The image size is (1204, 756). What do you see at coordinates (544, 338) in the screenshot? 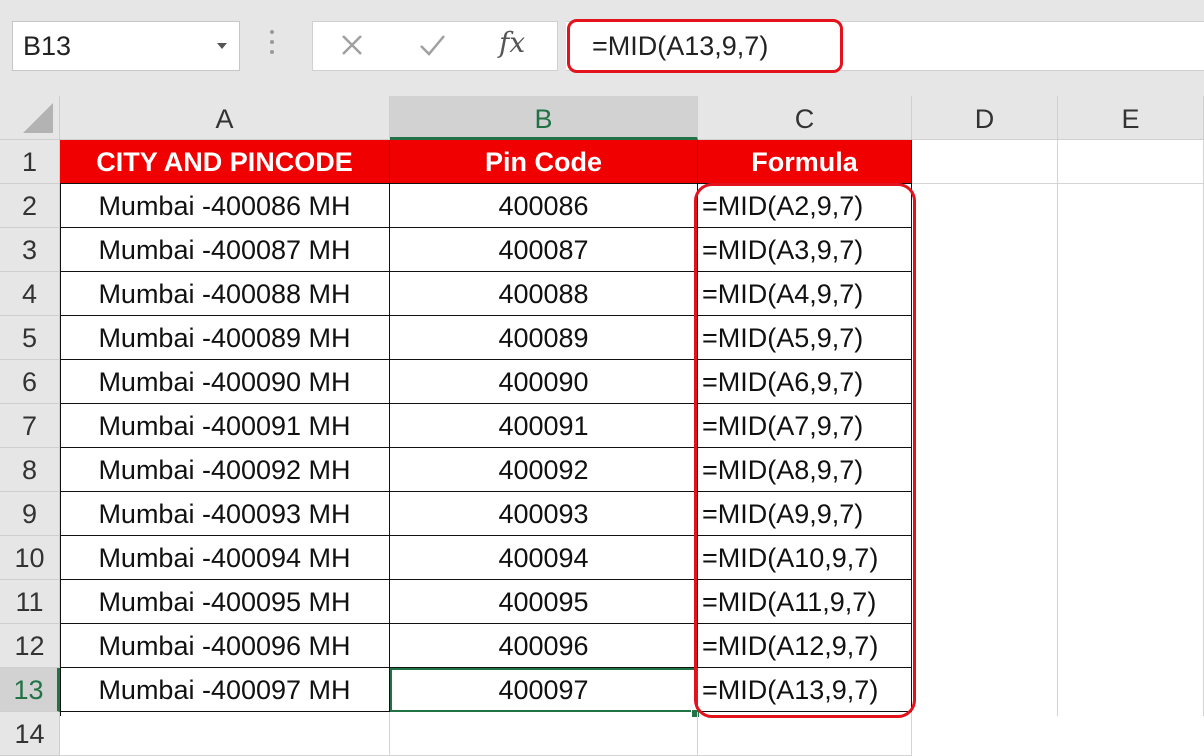
I see `cell-pin: 400089` at bounding box center [544, 338].